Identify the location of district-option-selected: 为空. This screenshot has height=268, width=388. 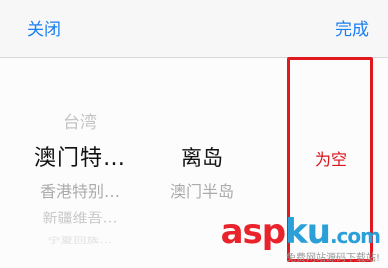
(331, 158).